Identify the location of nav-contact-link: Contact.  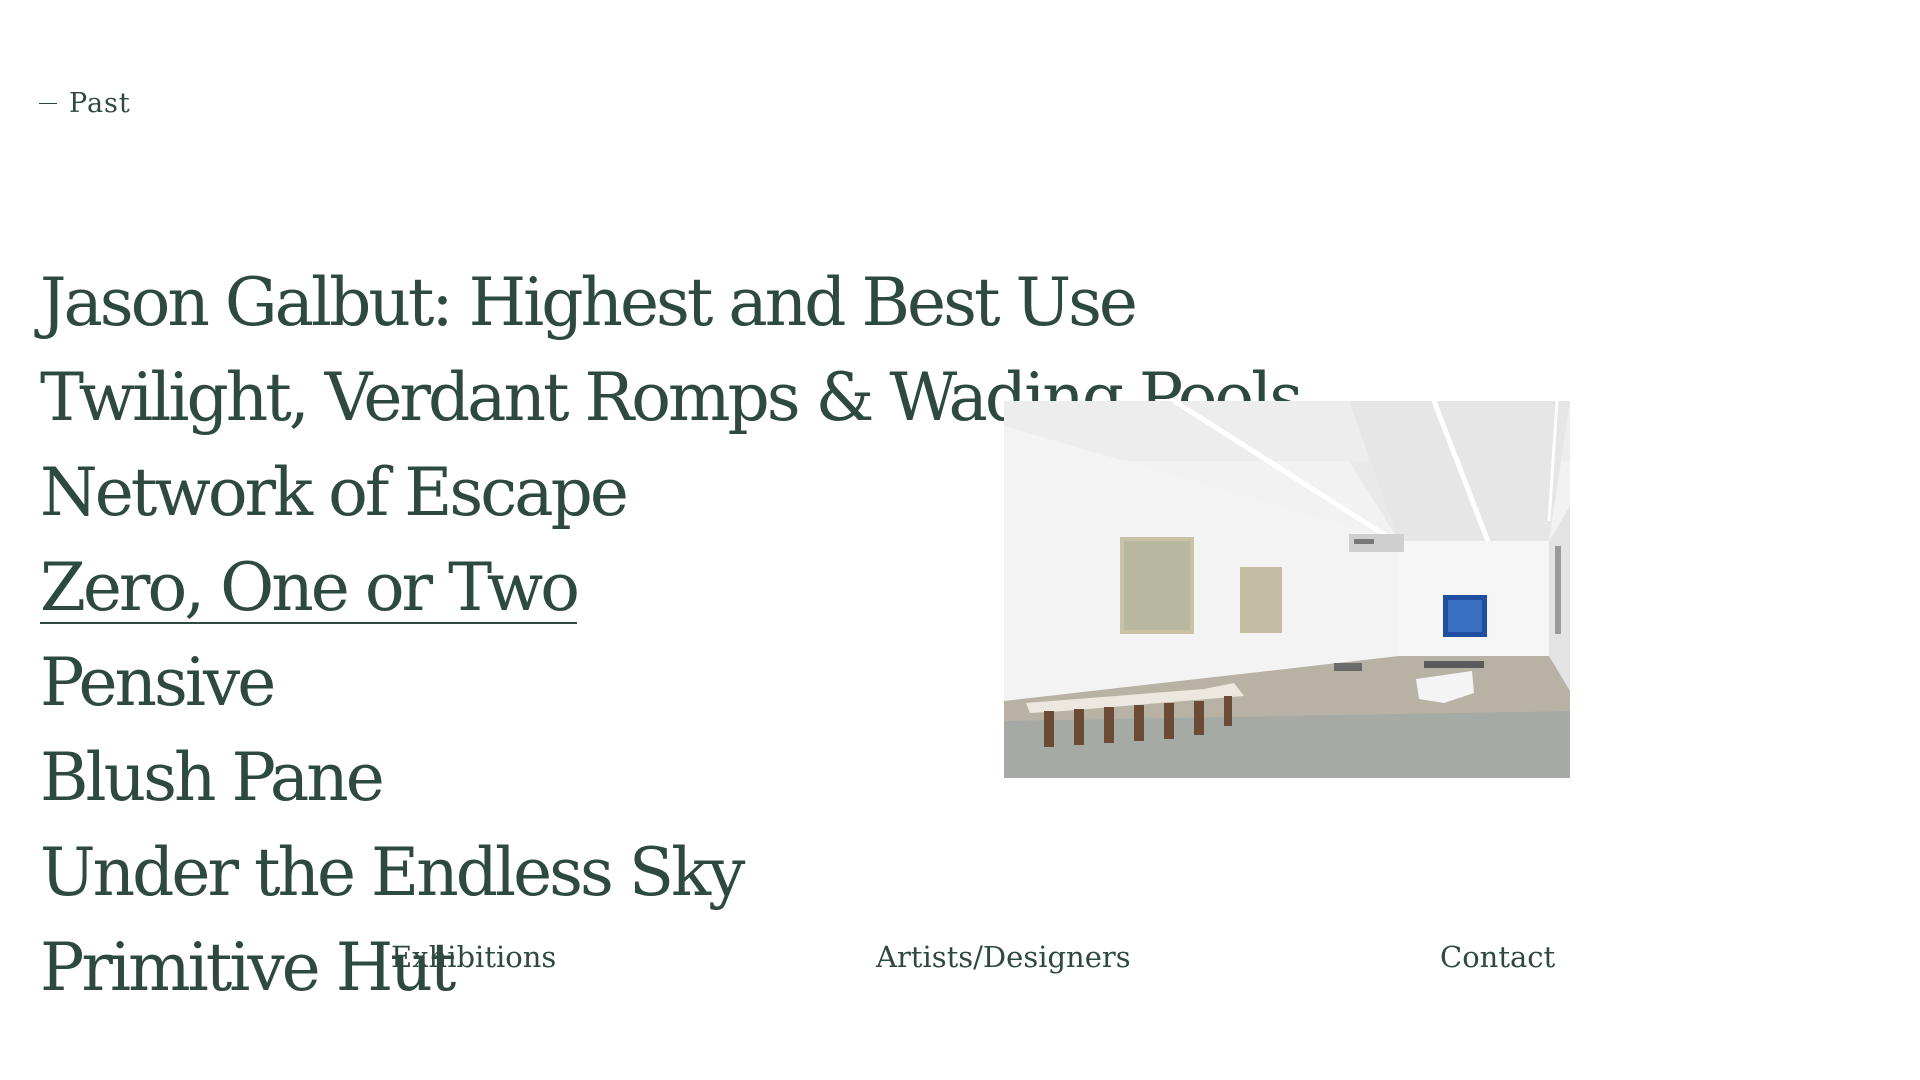
(1497, 957).